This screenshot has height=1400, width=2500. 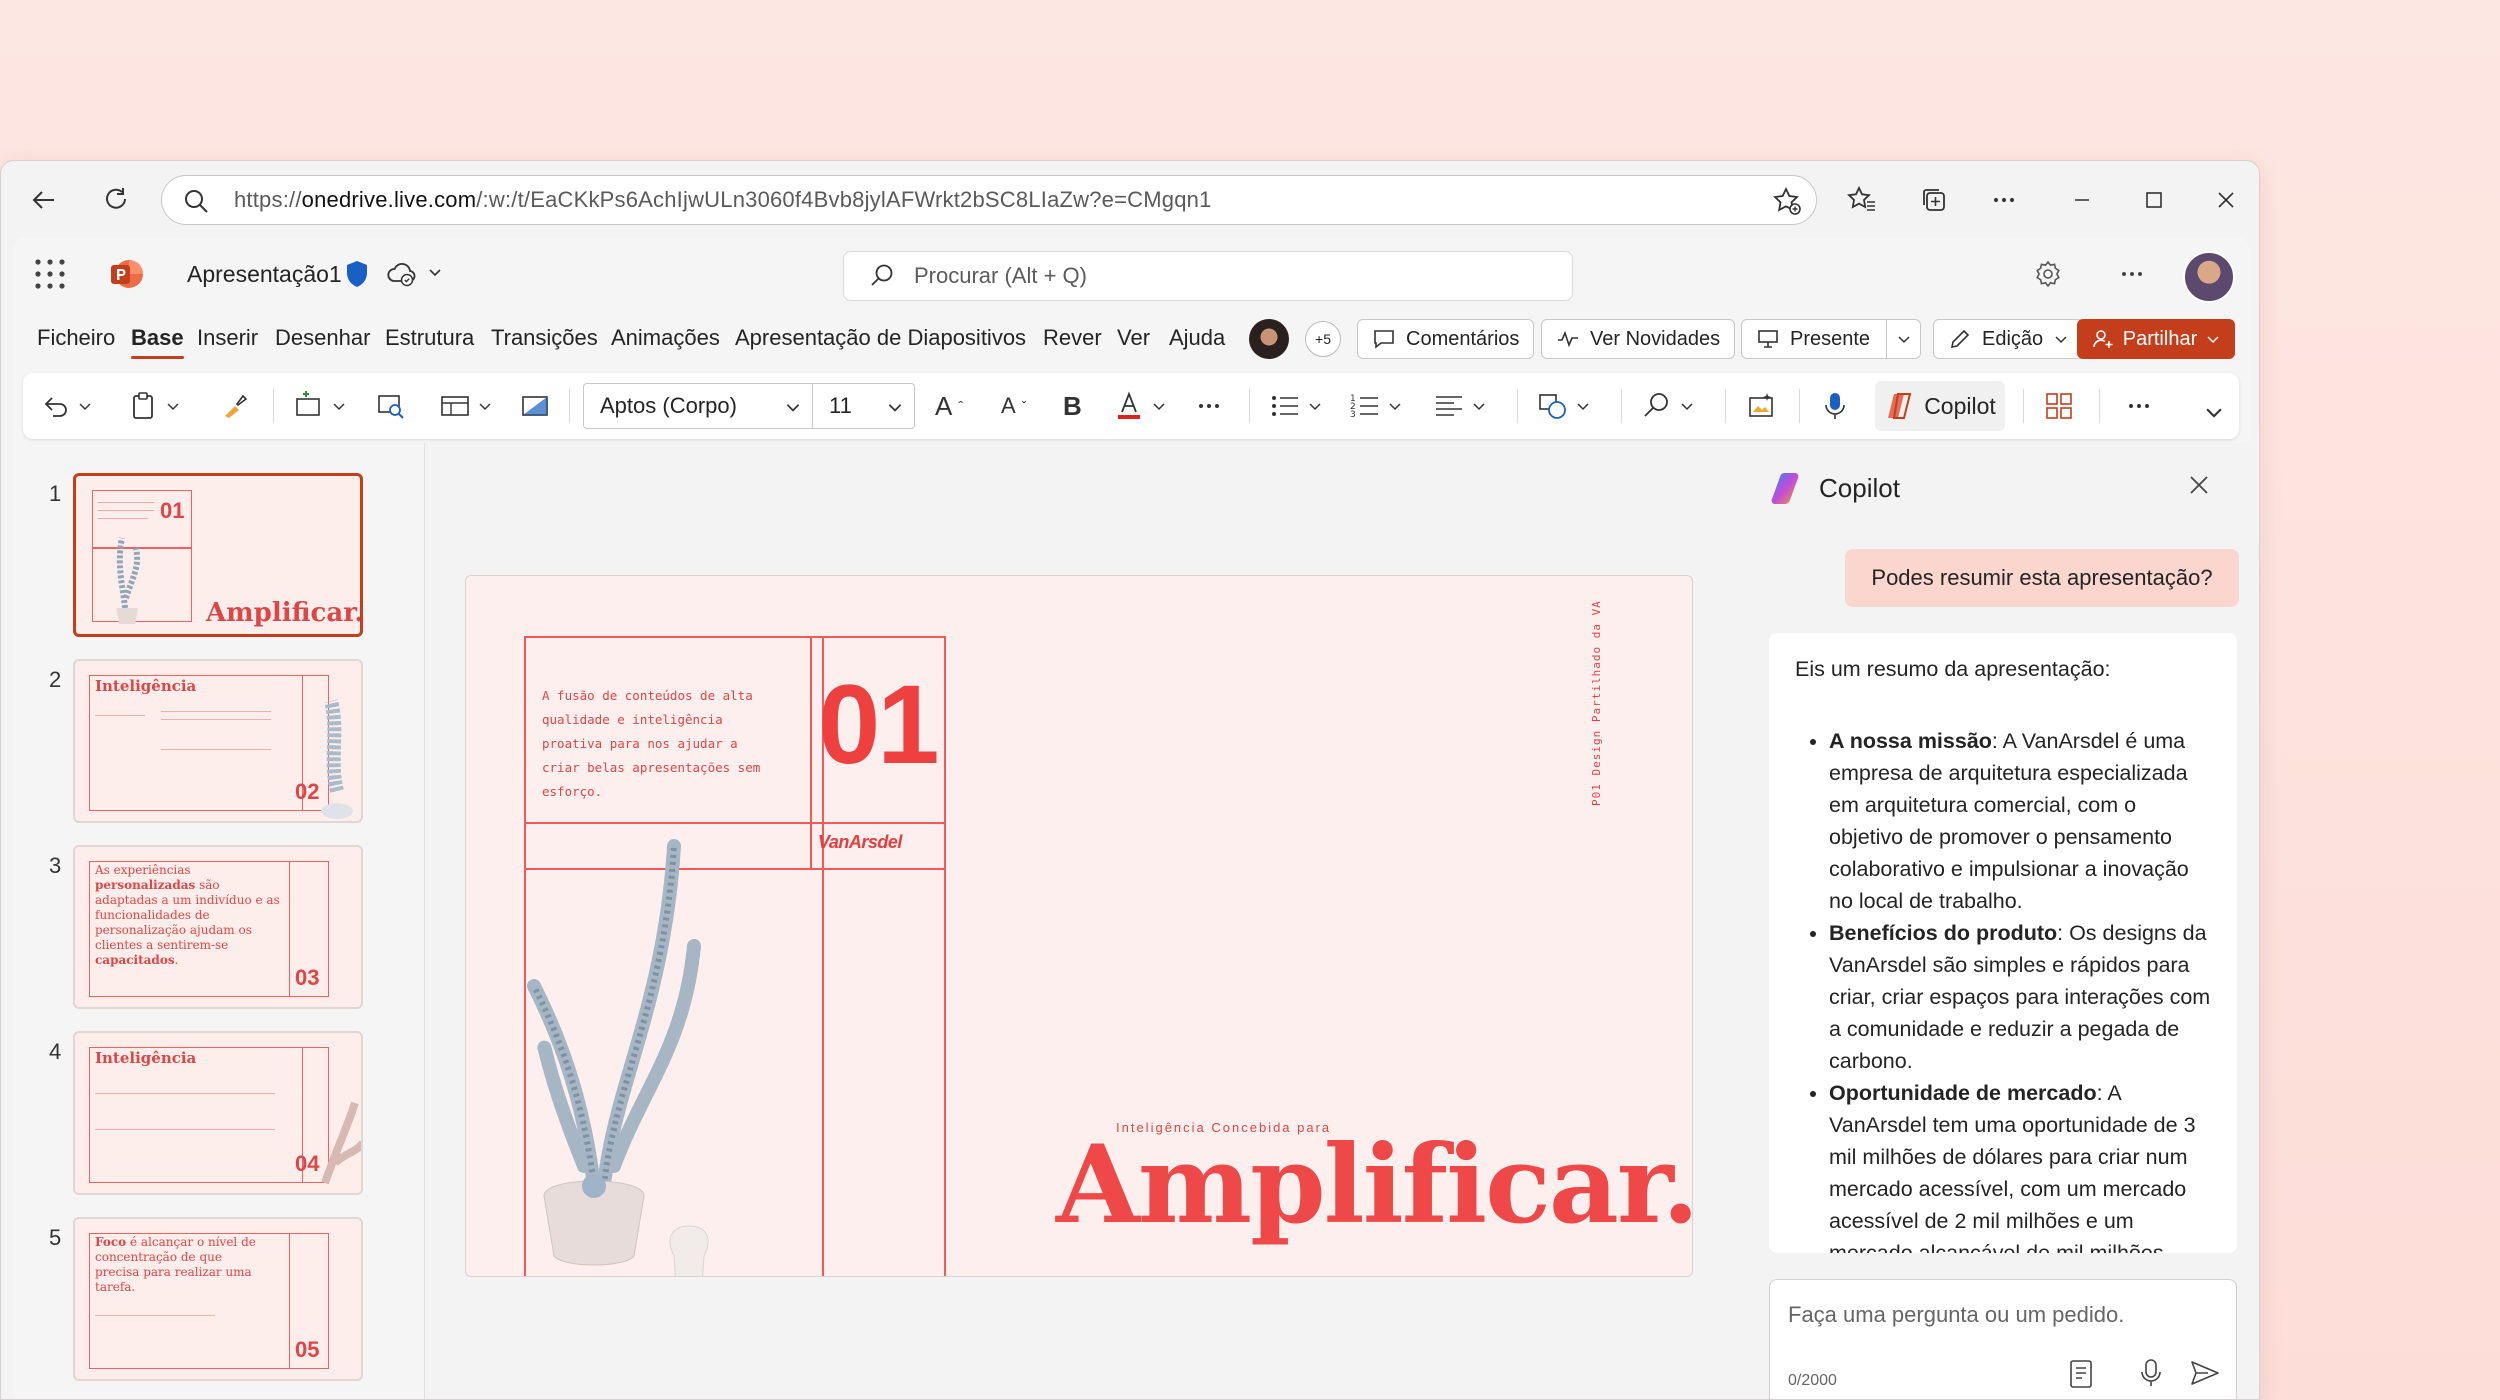 What do you see at coordinates (66, 406) in the screenshot?
I see `undo-button` at bounding box center [66, 406].